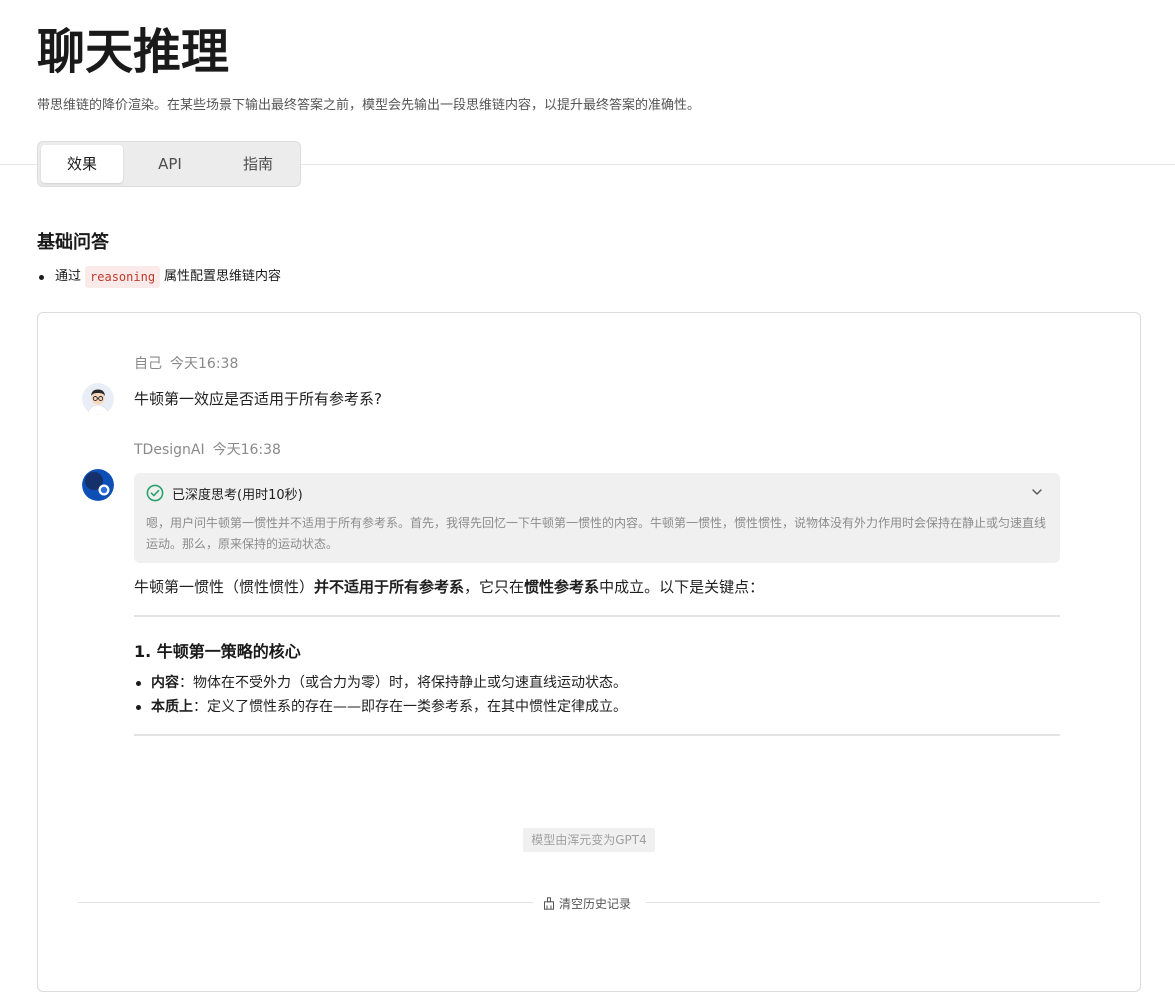  I want to click on list-item: 通过 reasoning 属性配置思维链内容, so click(159, 277).